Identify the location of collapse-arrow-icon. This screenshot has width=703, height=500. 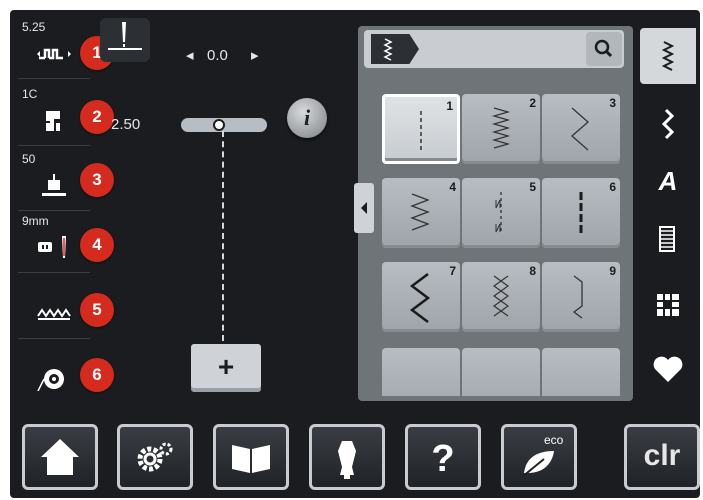
(364, 208).